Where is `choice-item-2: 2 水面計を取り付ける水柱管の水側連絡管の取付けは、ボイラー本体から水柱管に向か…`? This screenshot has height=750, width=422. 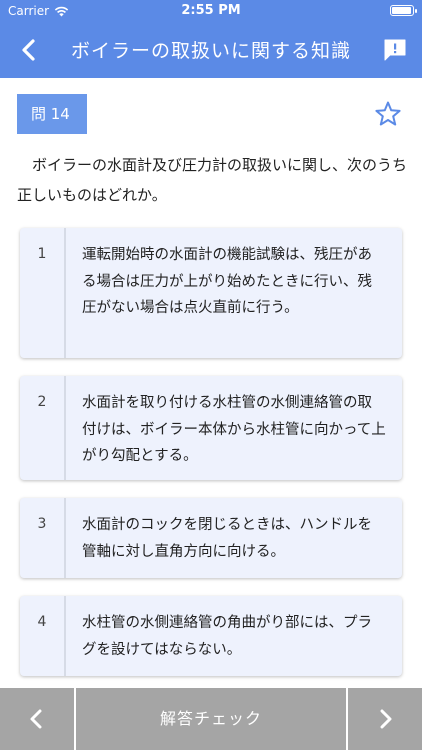 choice-item-2: 2 水面計を取り付ける水柱管の水側連絡管の取付けは、ボイラー本体から水柱管に向か… is located at coordinates (211, 428).